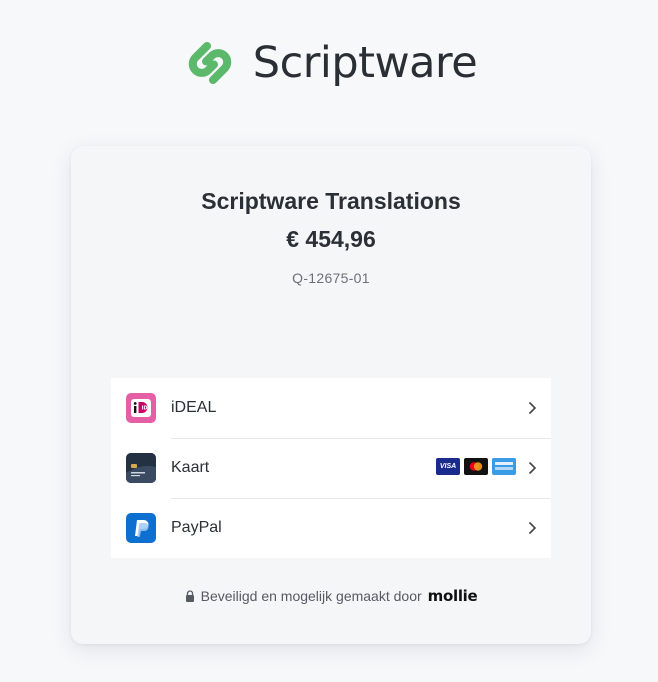 This screenshot has width=658, height=682. What do you see at coordinates (453, 596) in the screenshot?
I see `mollie-logo: mollie` at bounding box center [453, 596].